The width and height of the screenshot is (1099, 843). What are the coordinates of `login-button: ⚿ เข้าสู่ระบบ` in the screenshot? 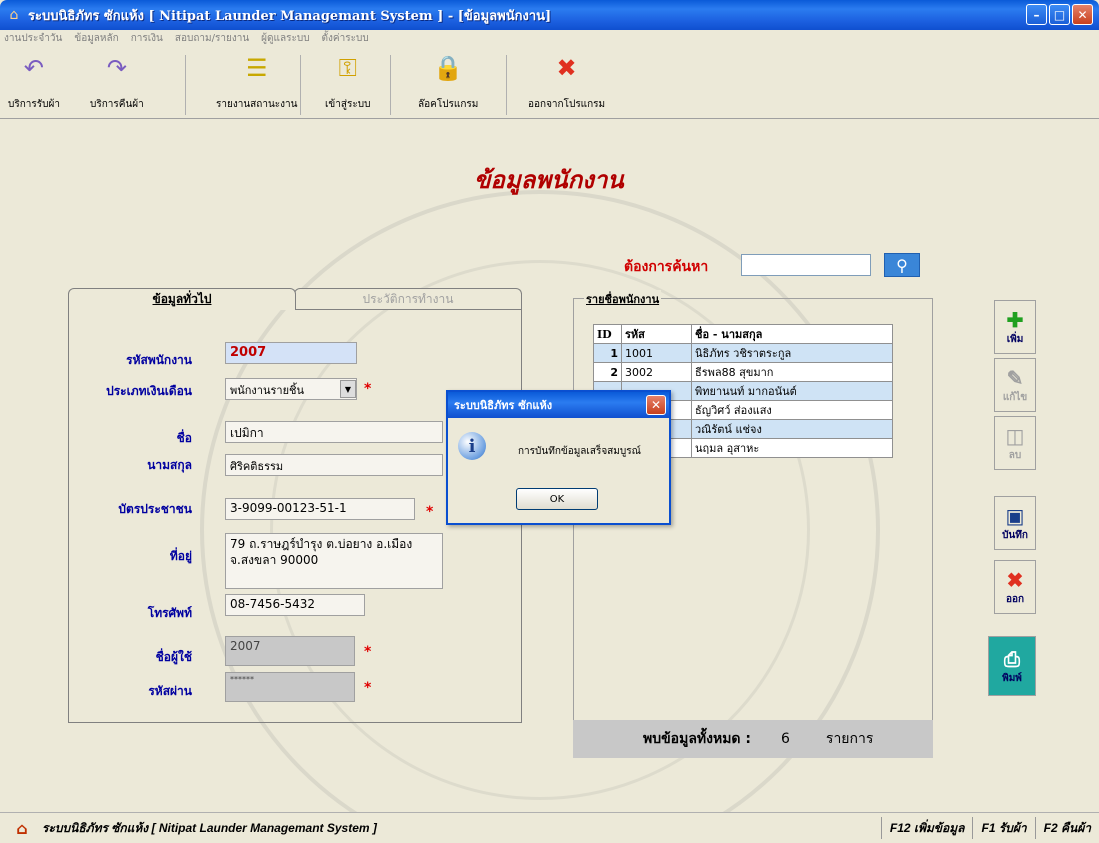 It's located at (347, 81).